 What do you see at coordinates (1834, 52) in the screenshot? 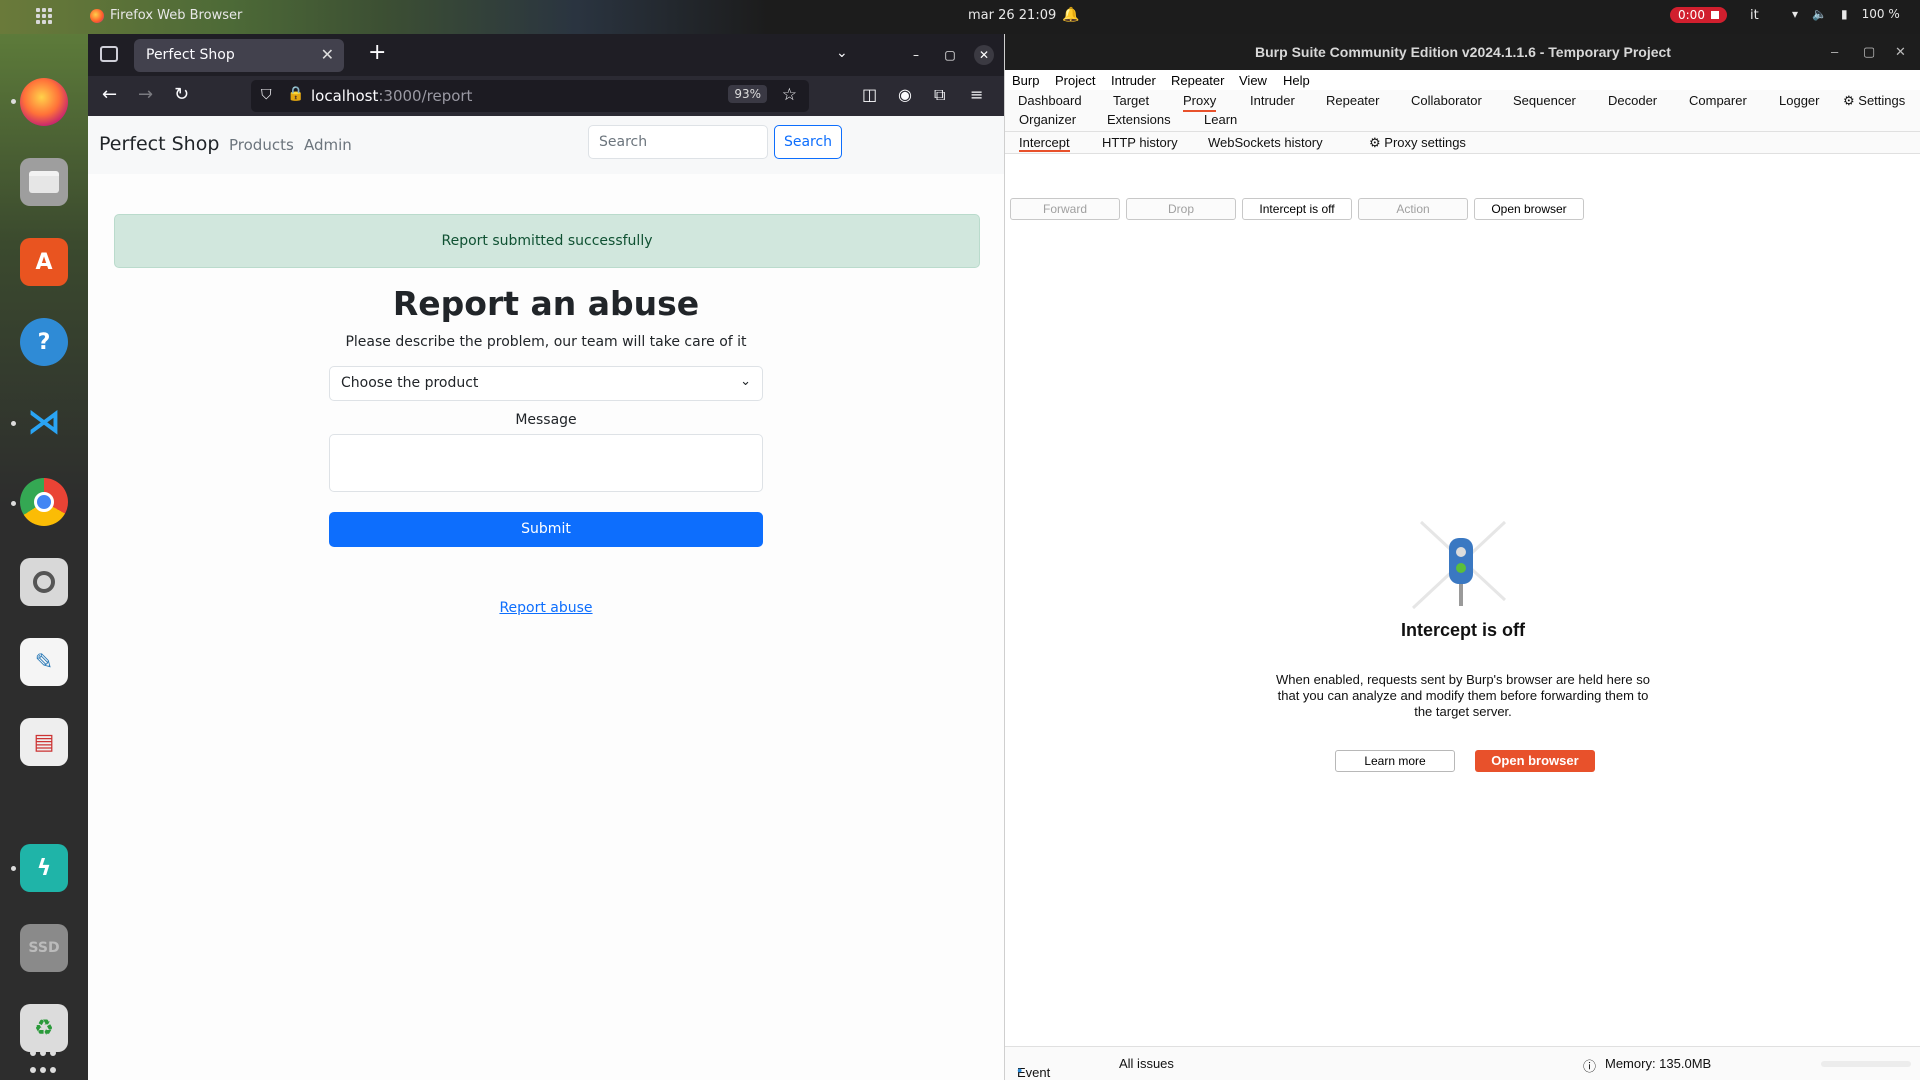
I see `burp-minimize-icon: –` at bounding box center [1834, 52].